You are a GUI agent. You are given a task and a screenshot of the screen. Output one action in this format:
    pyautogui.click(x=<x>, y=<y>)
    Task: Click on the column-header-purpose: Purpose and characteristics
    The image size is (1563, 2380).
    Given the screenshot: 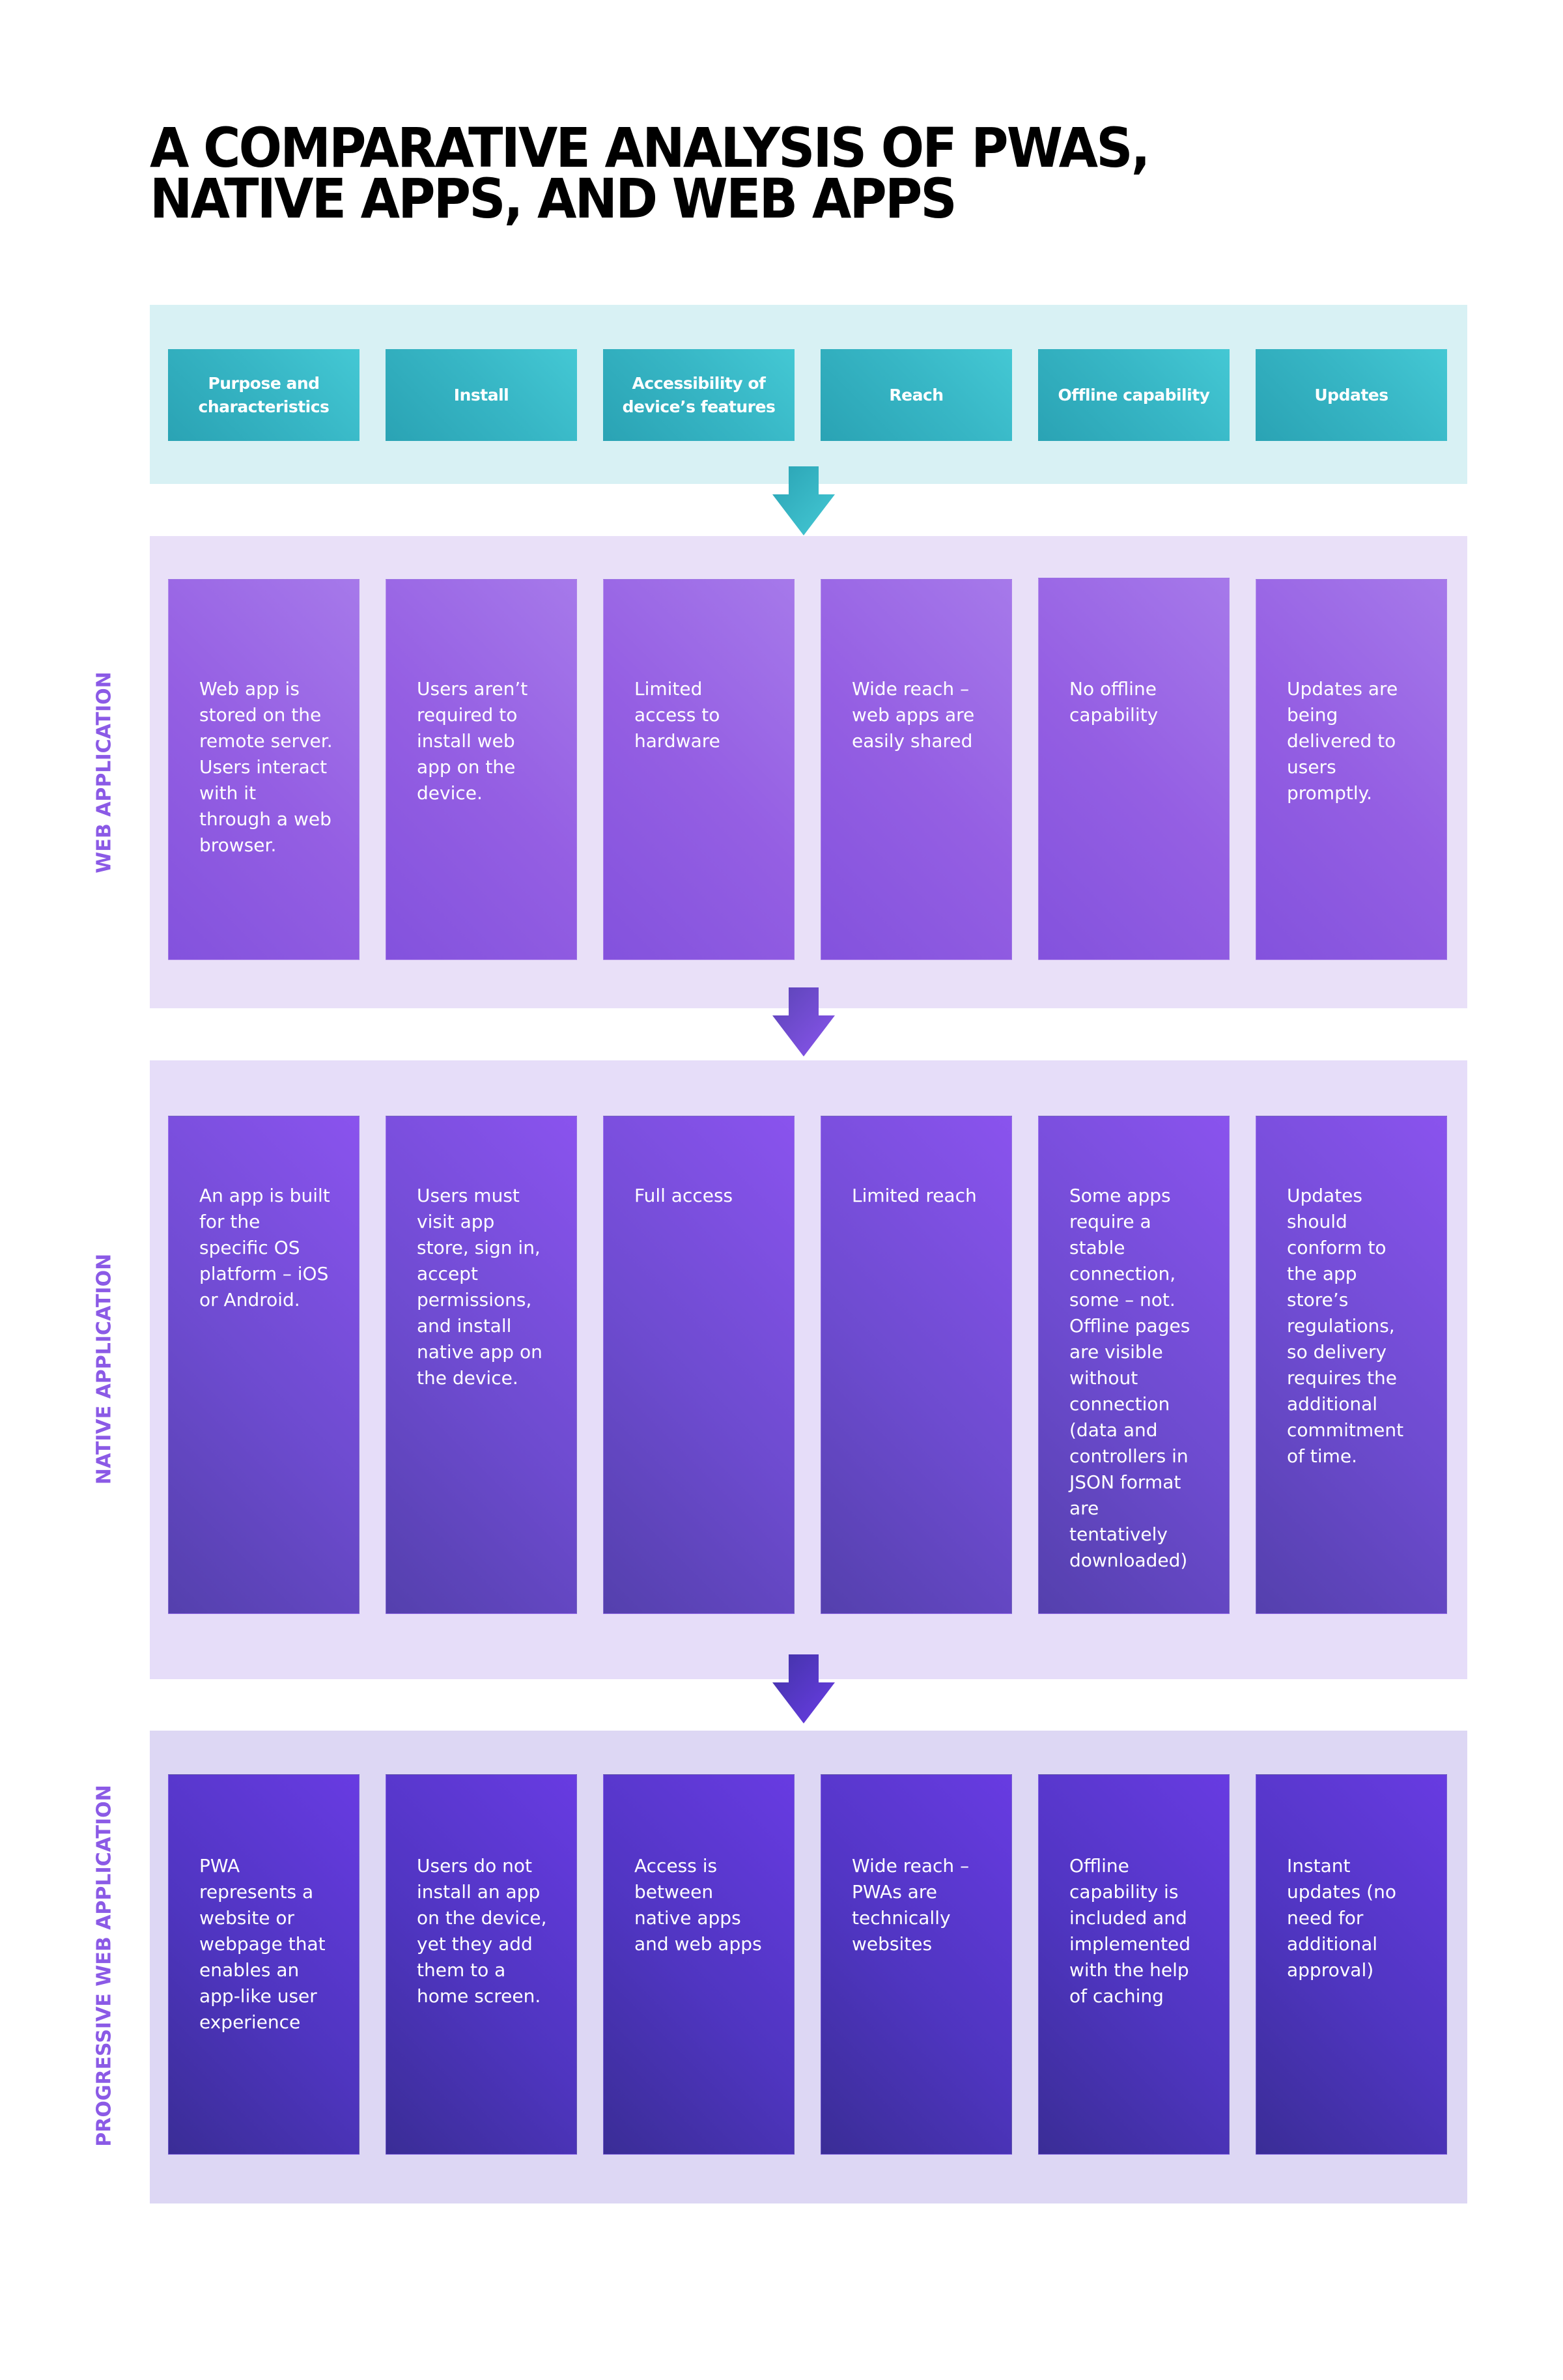 What is the action you would take?
    pyautogui.click(x=263, y=395)
    